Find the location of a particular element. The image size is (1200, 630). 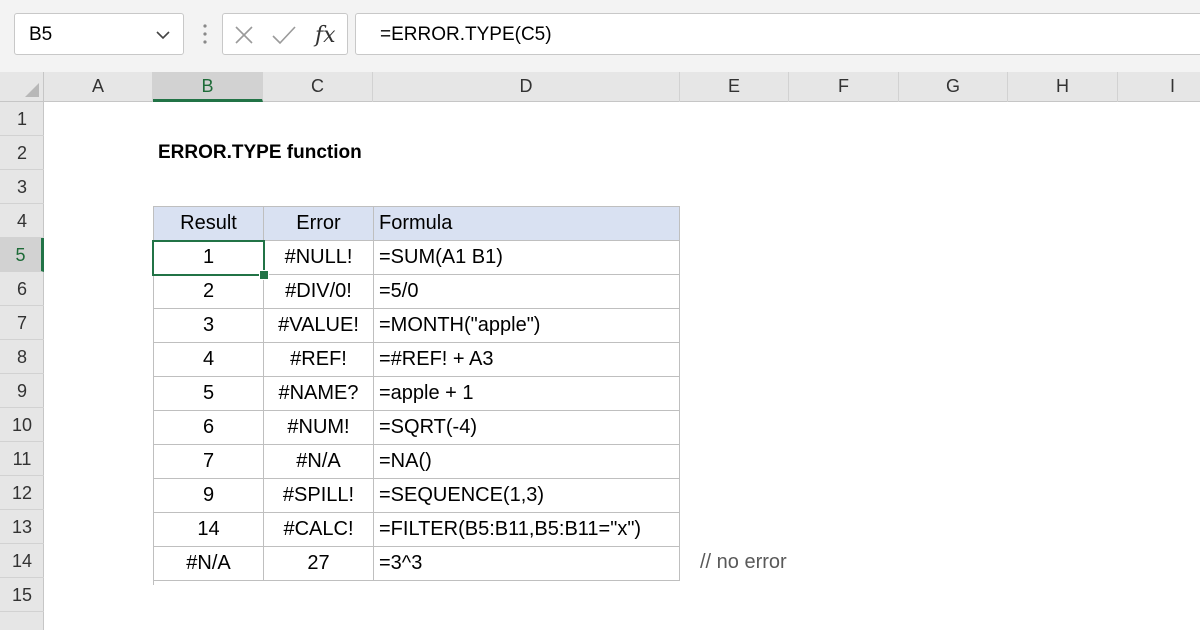

row-header-13: 13 is located at coordinates (22, 527).